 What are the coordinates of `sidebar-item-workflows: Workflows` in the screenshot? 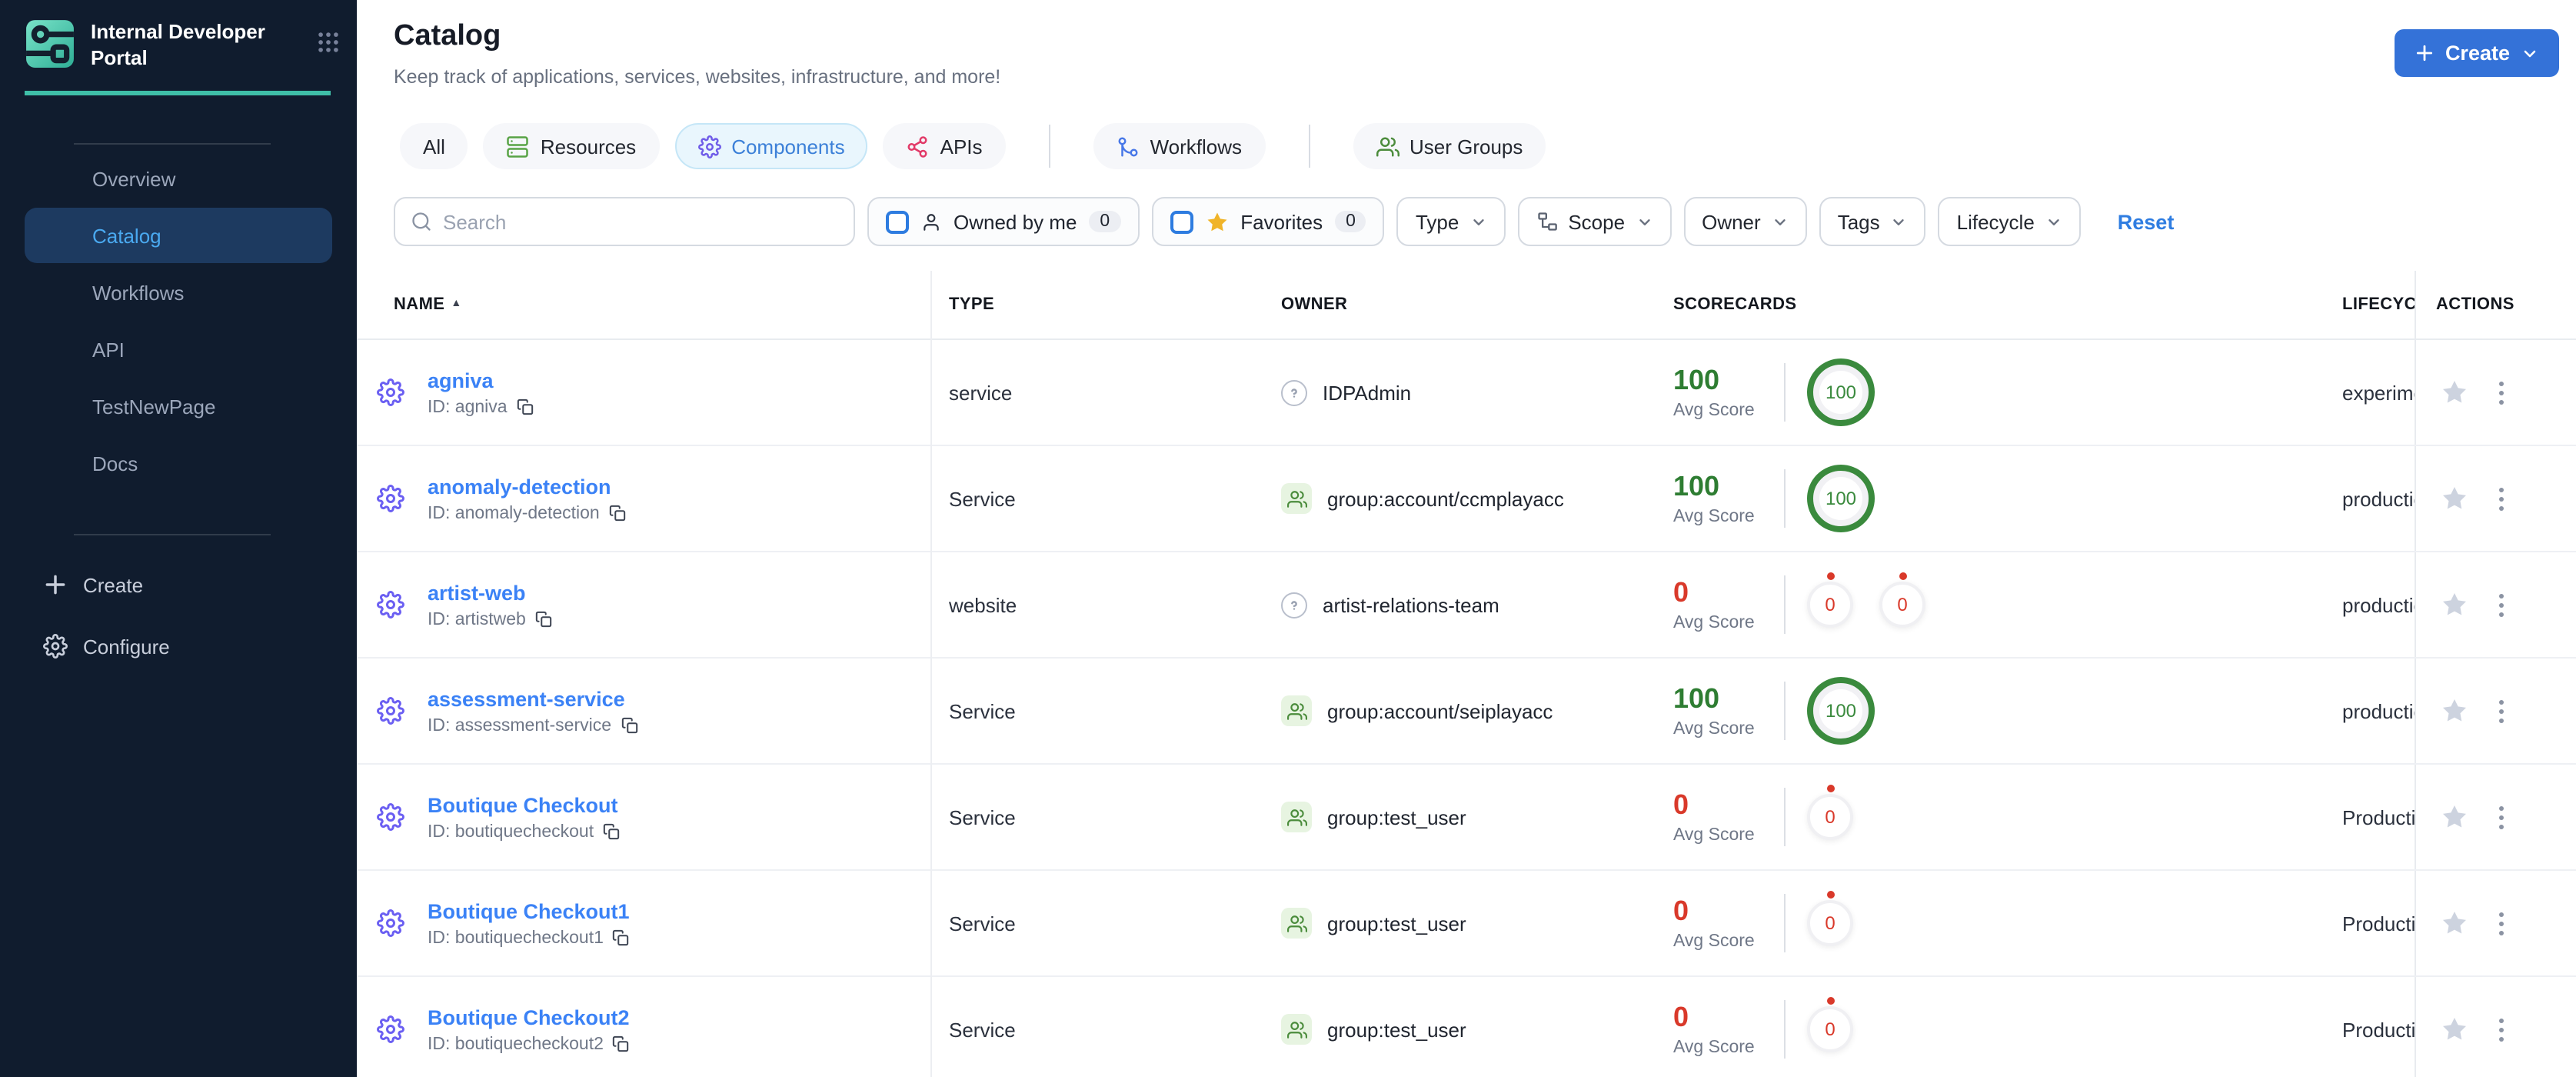 It's located at (178, 292).